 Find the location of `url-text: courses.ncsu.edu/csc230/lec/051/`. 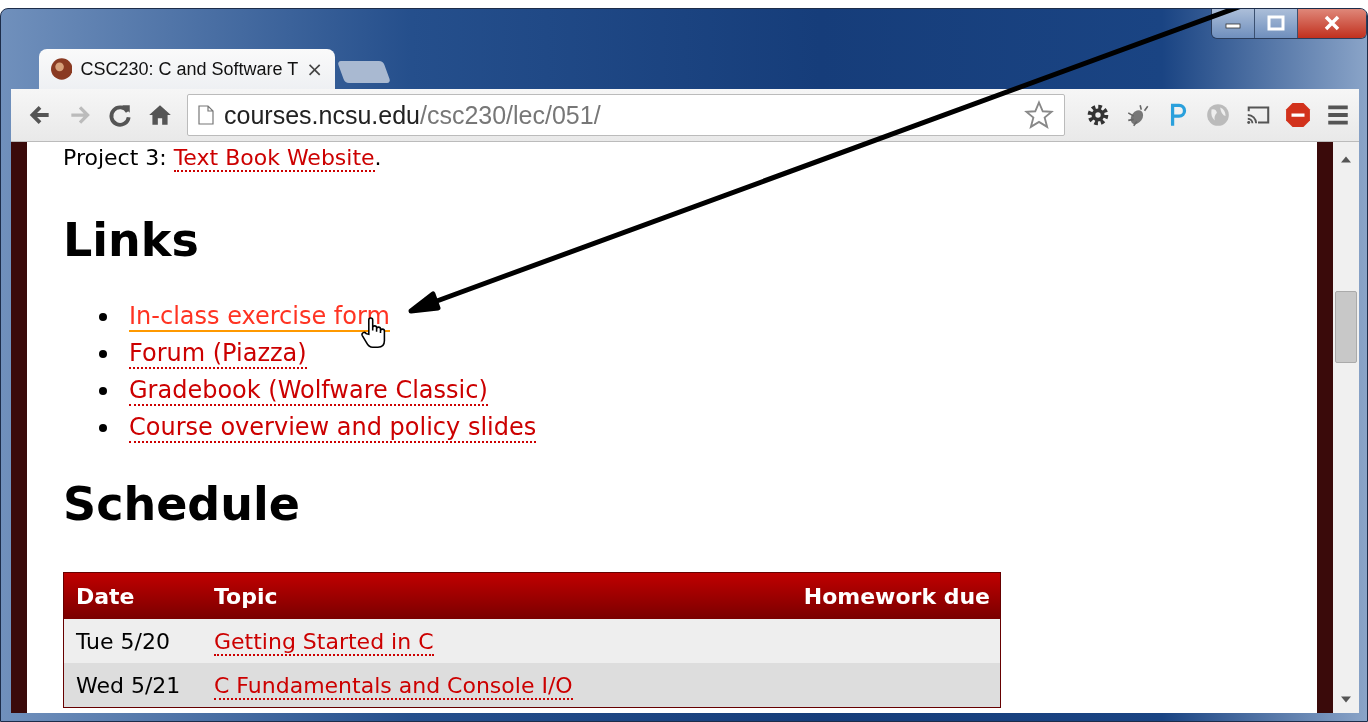

url-text: courses.ncsu.edu/csc230/lec/051/ is located at coordinates (413, 115).